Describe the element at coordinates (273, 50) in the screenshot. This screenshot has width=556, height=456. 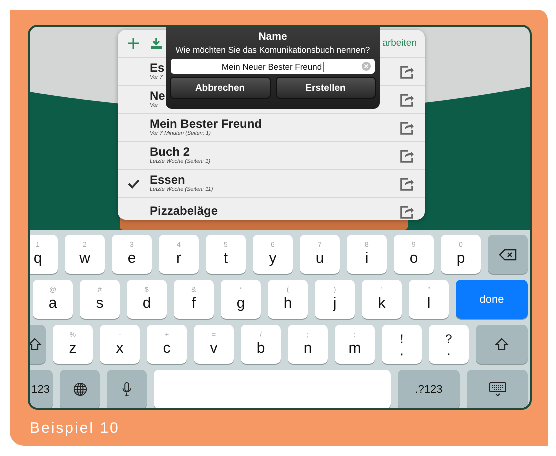
I see `dialog-message: Wie möchten Sie das Komunikationsbuch nennen?` at that location.